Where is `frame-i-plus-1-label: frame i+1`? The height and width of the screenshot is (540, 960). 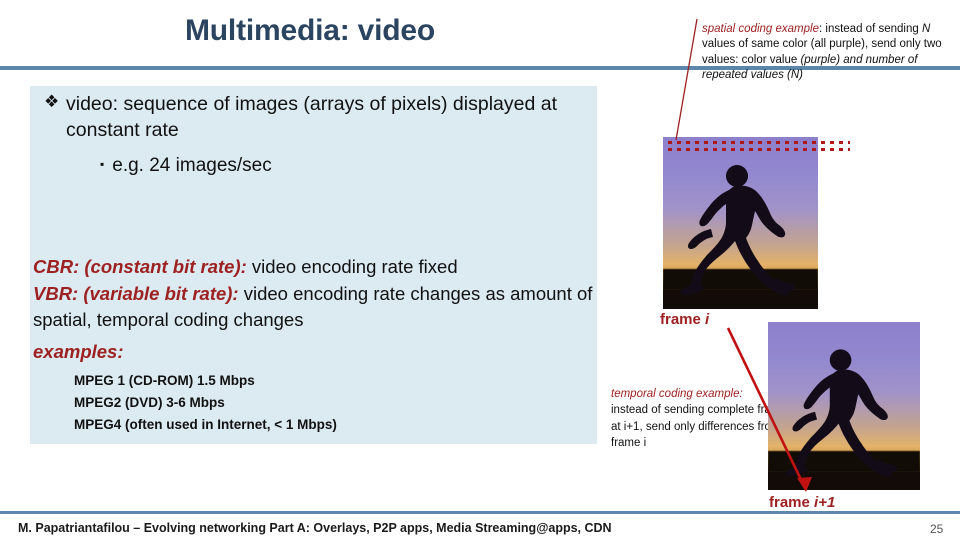 frame-i-plus-1-label: frame i+1 is located at coordinates (802, 502).